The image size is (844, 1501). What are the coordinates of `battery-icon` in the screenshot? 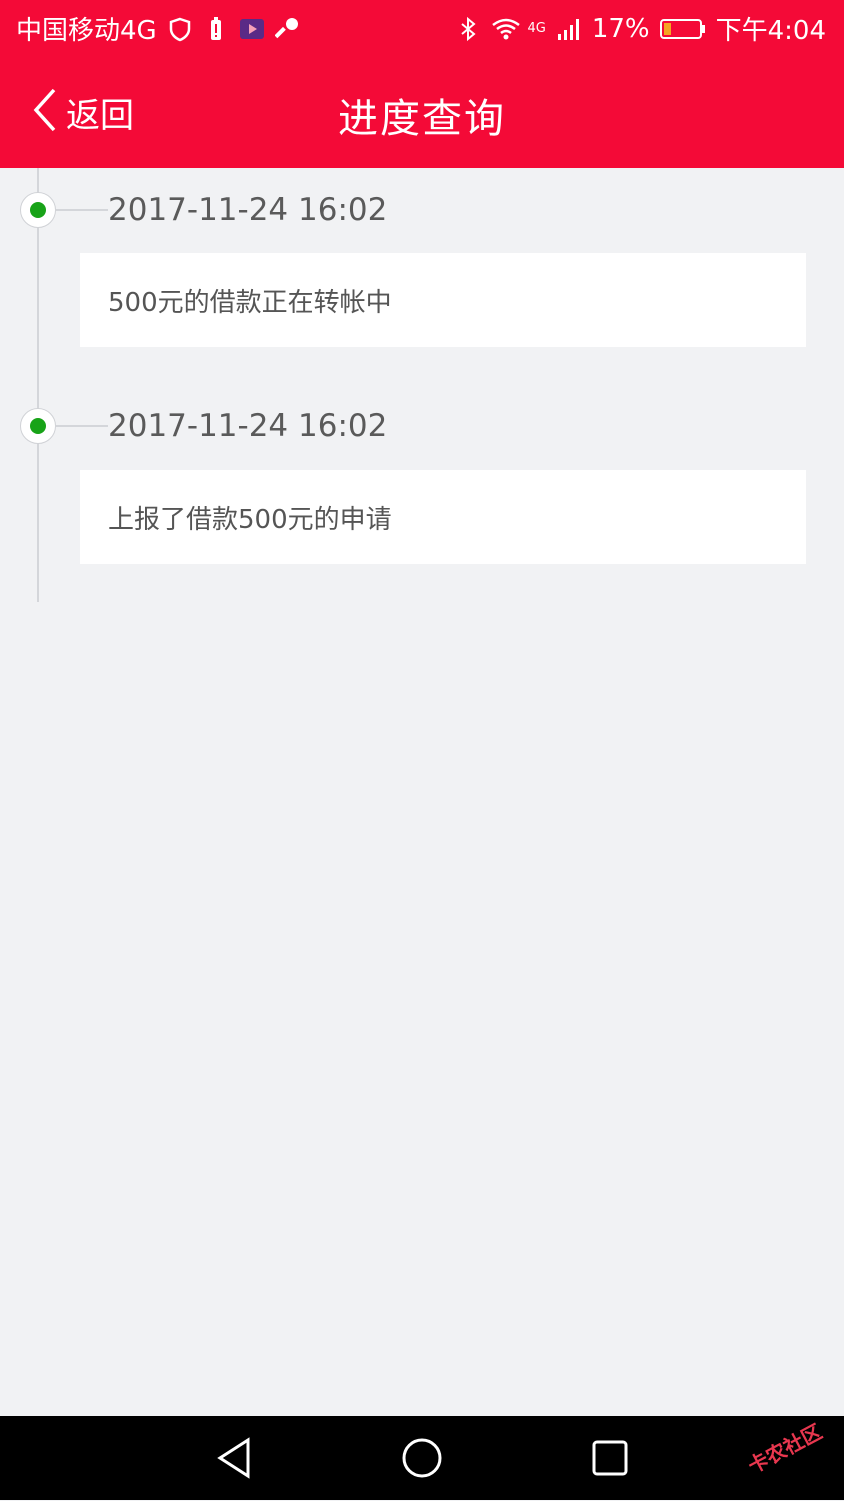 It's located at (682, 29).